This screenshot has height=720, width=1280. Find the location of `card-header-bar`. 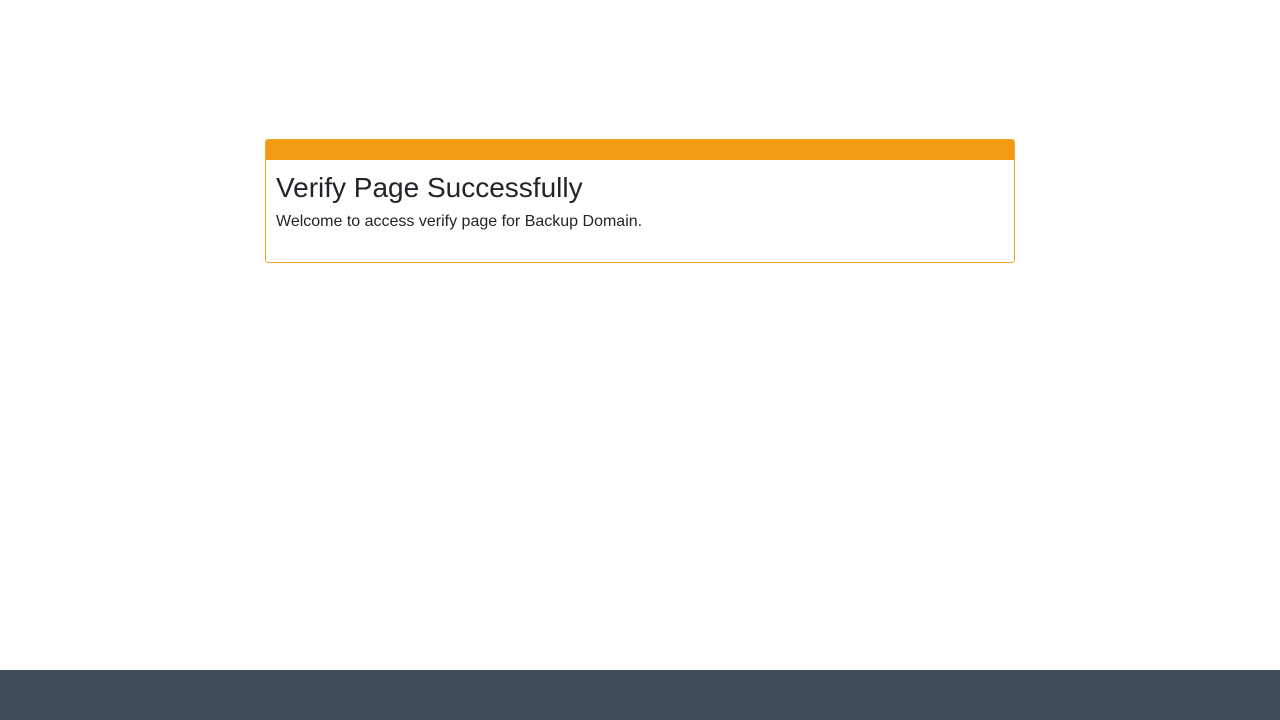

card-header-bar is located at coordinates (640, 150).